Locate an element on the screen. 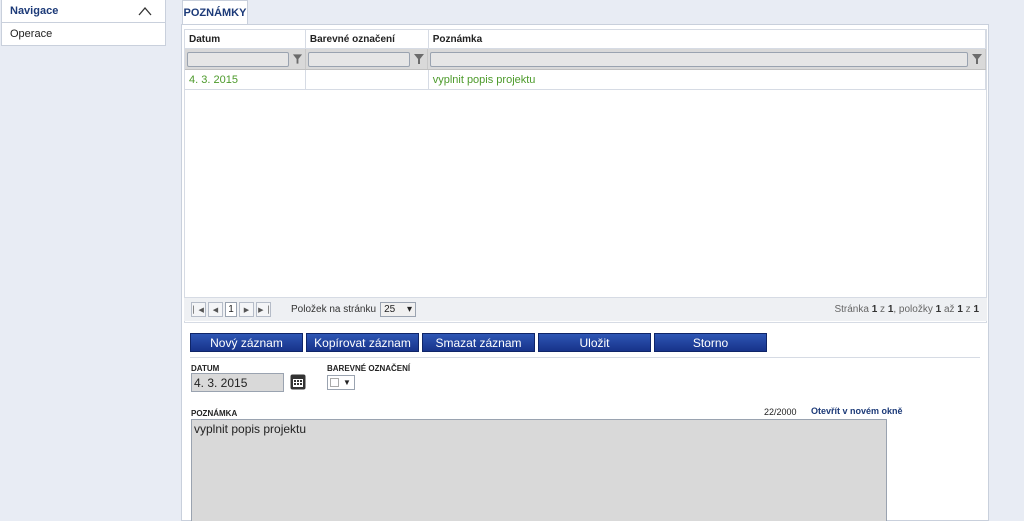 This screenshot has width=1024, height=521. navigation-header: Navigace is located at coordinates (83, 11).